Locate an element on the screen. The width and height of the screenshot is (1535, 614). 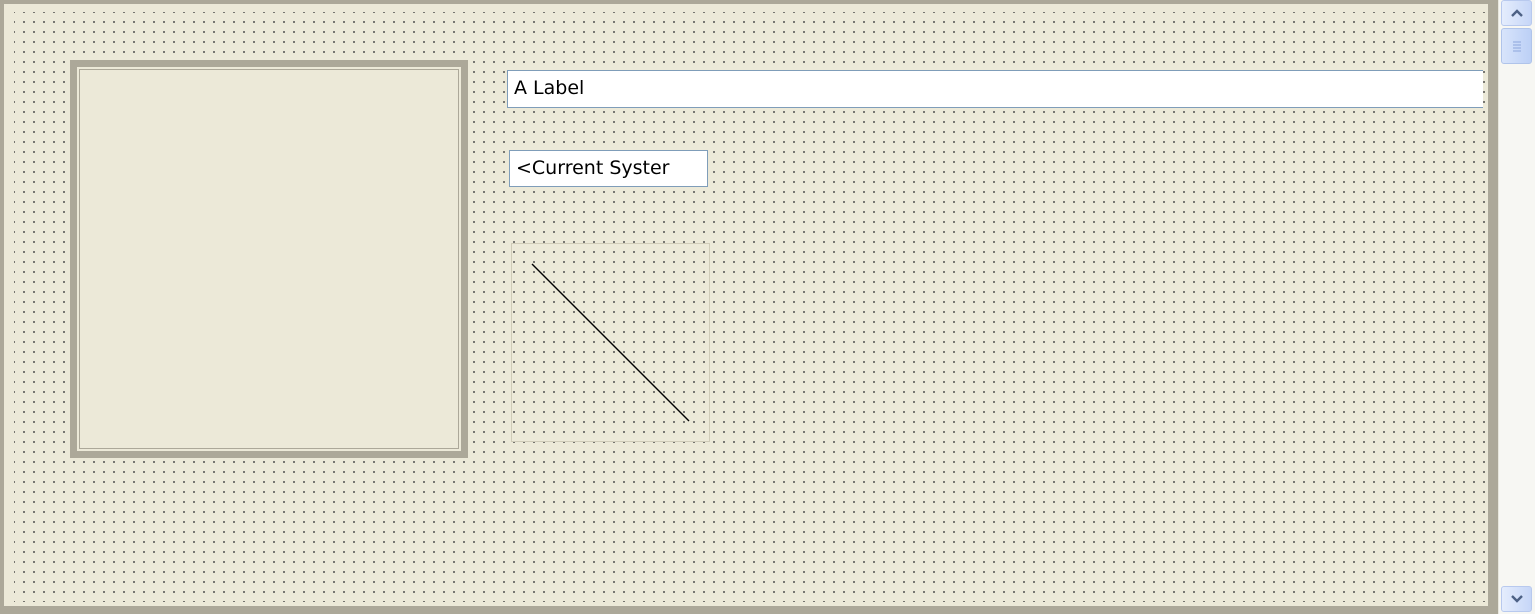
scroll-thumb is located at coordinates (1516, 46).